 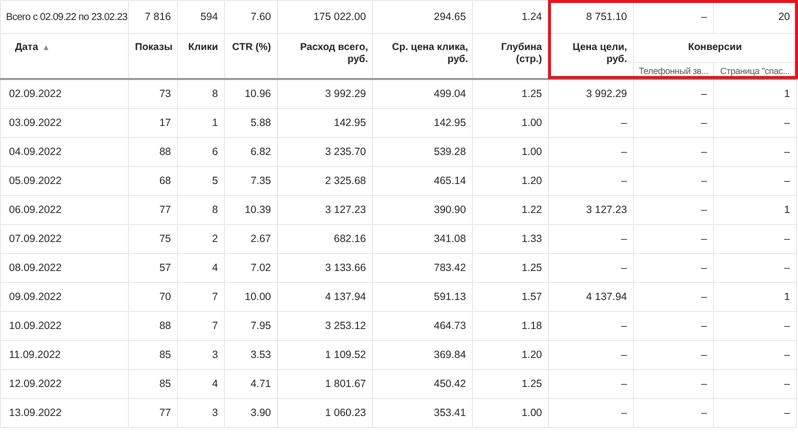 I want to click on table-cell: 8, so click(x=201, y=93).